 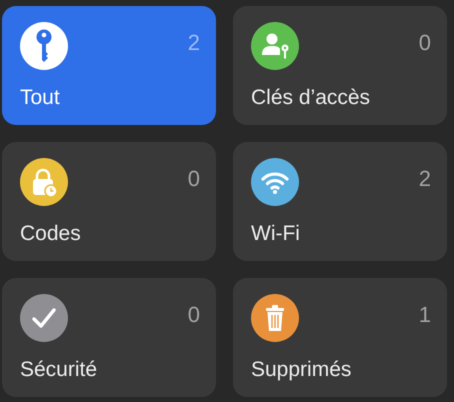 What do you see at coordinates (109, 65) in the screenshot?
I see `category-tile: 2 Tout` at bounding box center [109, 65].